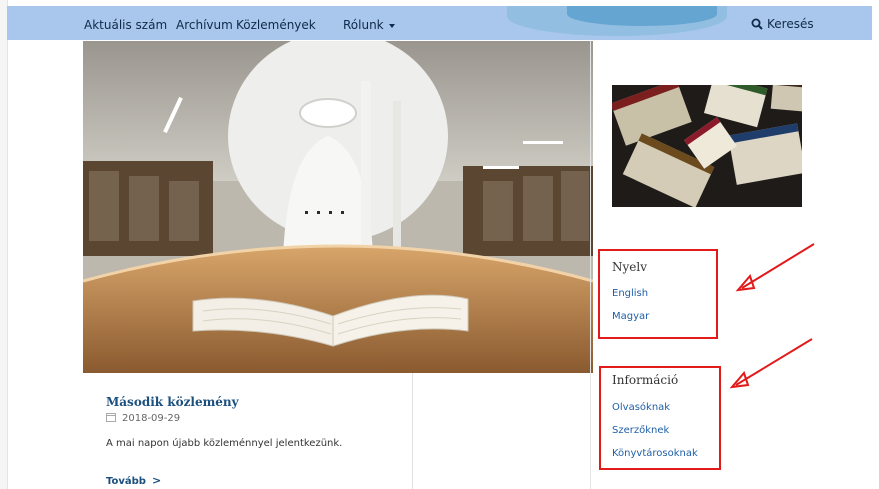 The width and height of the screenshot is (879, 489). Describe the element at coordinates (630, 293) in the screenshot. I see `language-link-english: English` at that location.